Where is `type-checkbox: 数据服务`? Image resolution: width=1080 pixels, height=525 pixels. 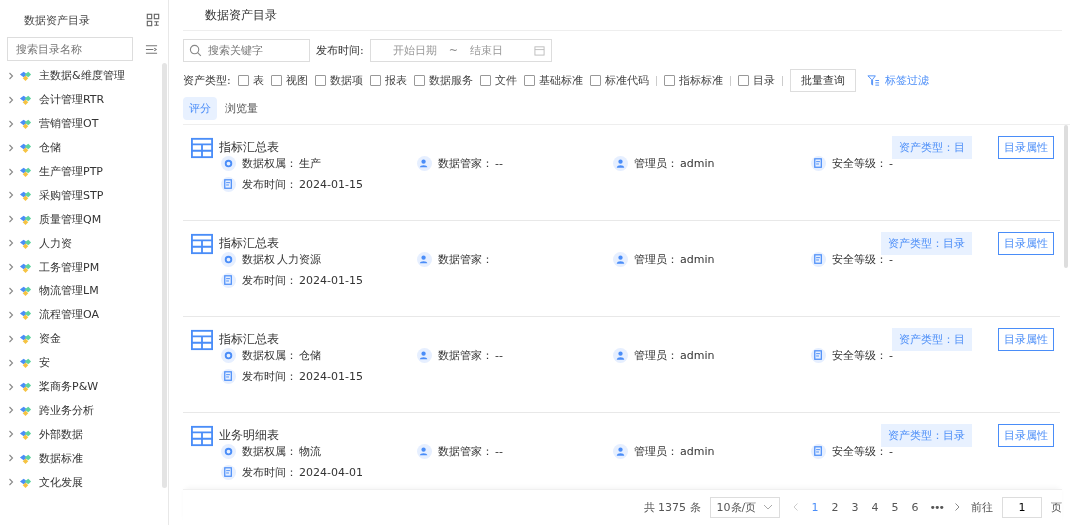
type-checkbox: 数据服务 is located at coordinates (443, 81).